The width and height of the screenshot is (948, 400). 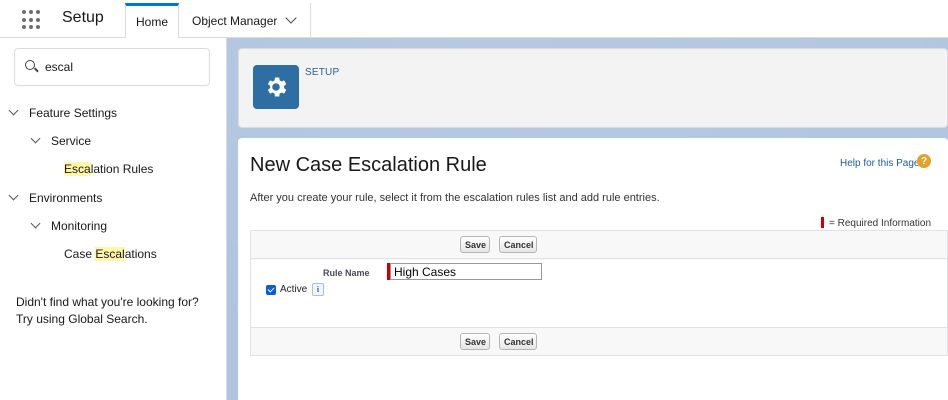 I want to click on rule-name-label: Rule Name, so click(x=346, y=273).